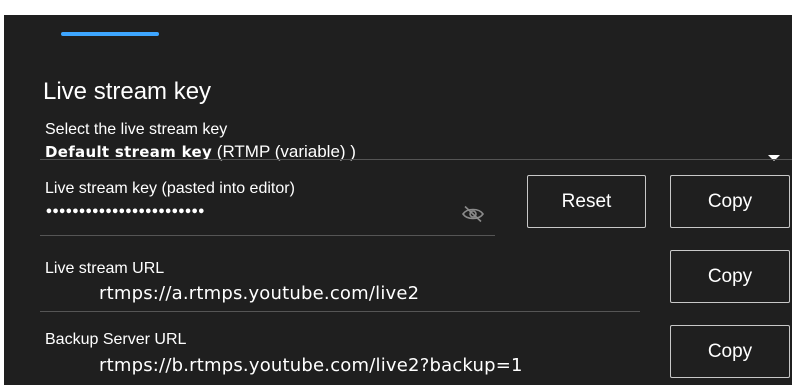  What do you see at coordinates (730, 276) in the screenshot?
I see `copy-stream-url-button: Copy` at bounding box center [730, 276].